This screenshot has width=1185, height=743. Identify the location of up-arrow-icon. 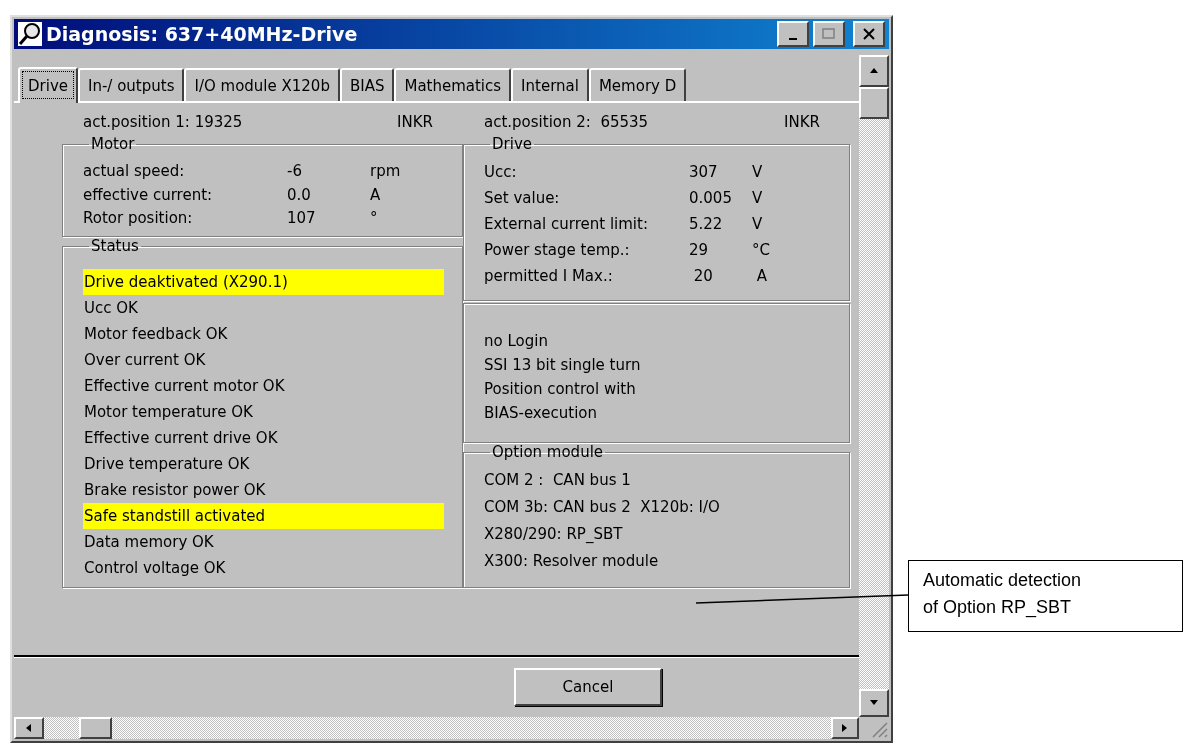
(874, 71).